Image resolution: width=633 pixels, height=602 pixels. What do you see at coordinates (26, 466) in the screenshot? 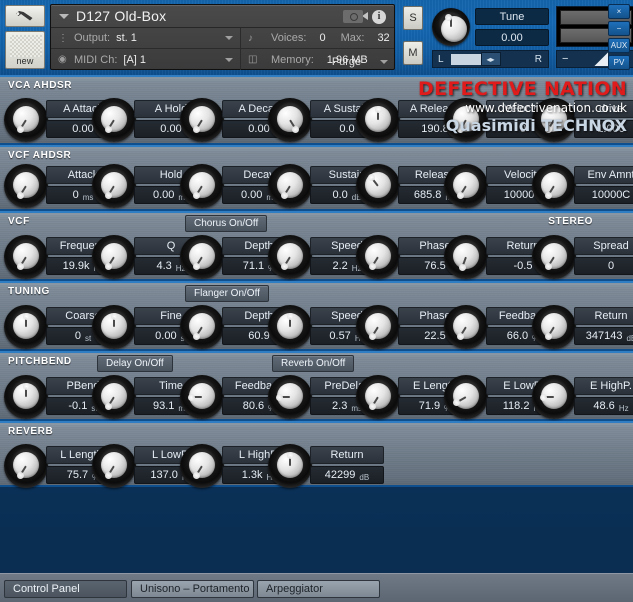
I see `knob-l-length` at bounding box center [26, 466].